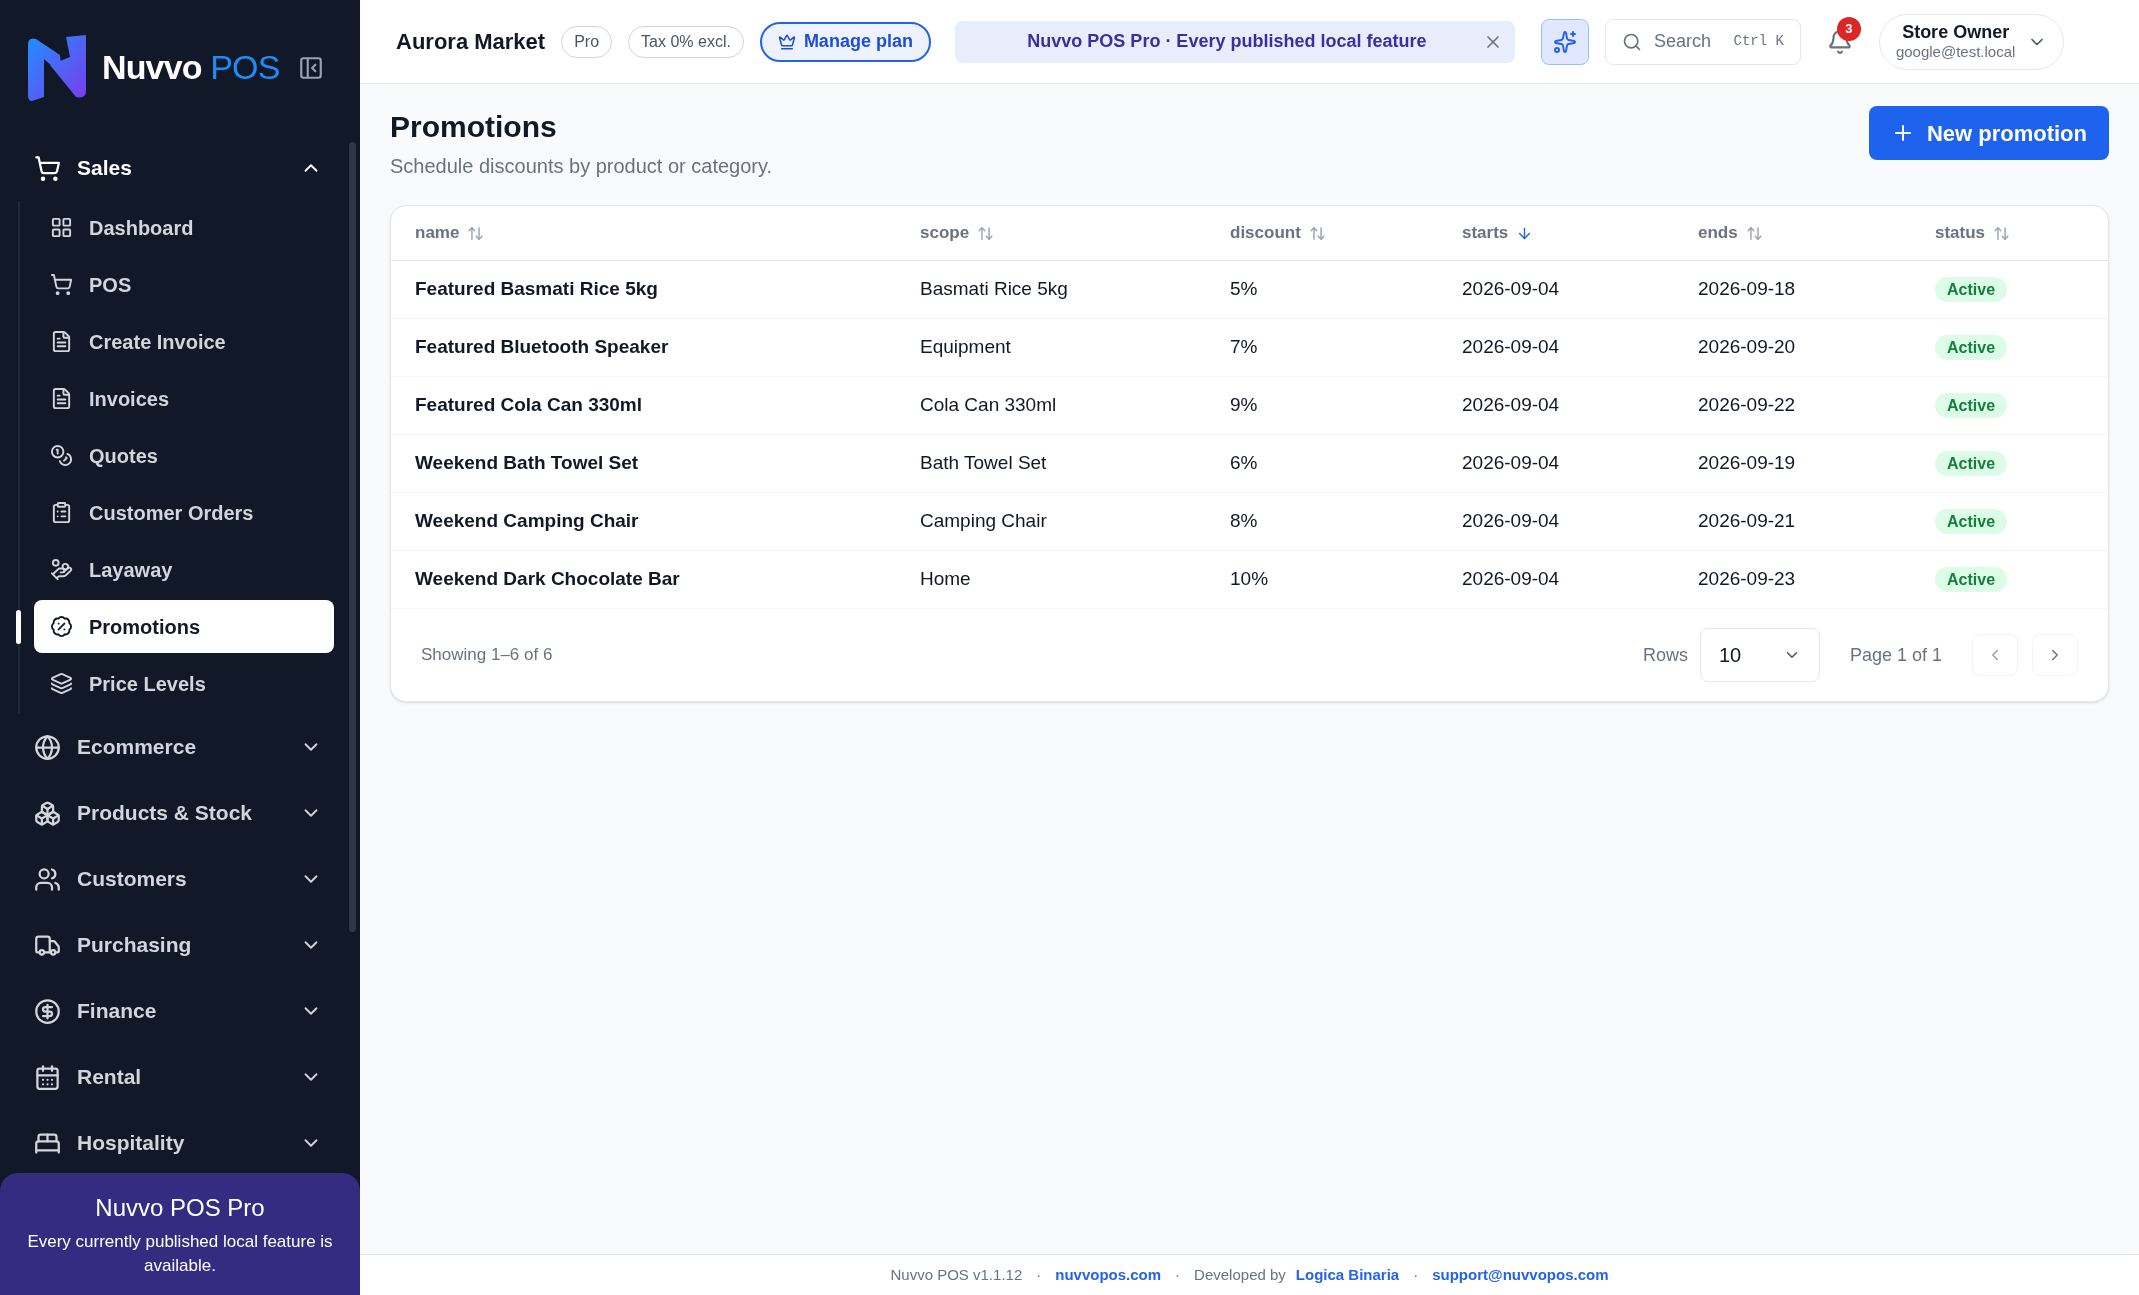 Image resolution: width=2139 pixels, height=1295 pixels. What do you see at coordinates (581, 166) in the screenshot?
I see `page-subtitle: Schedule discounts by product or category.` at bounding box center [581, 166].